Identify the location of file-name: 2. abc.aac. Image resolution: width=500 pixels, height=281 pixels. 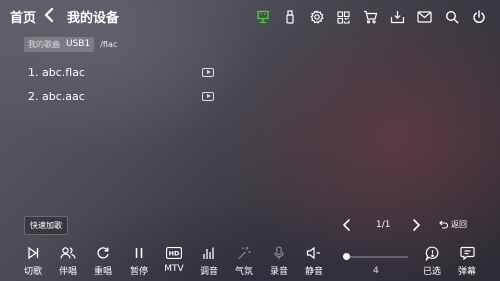
(56, 96).